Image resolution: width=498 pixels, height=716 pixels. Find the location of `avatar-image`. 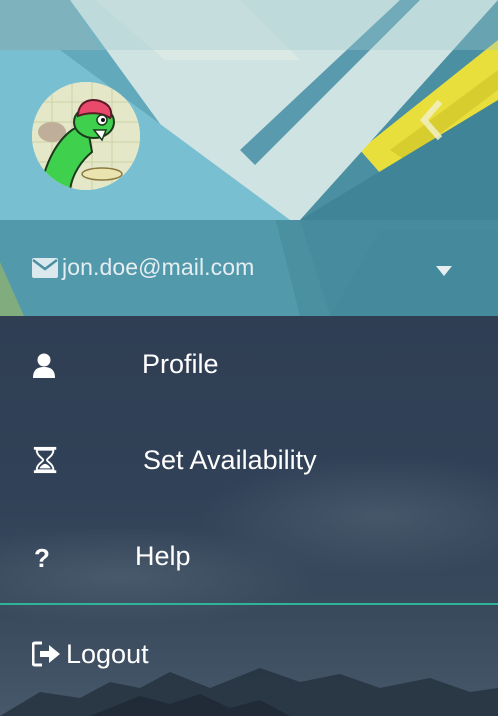

avatar-image is located at coordinates (86, 136).